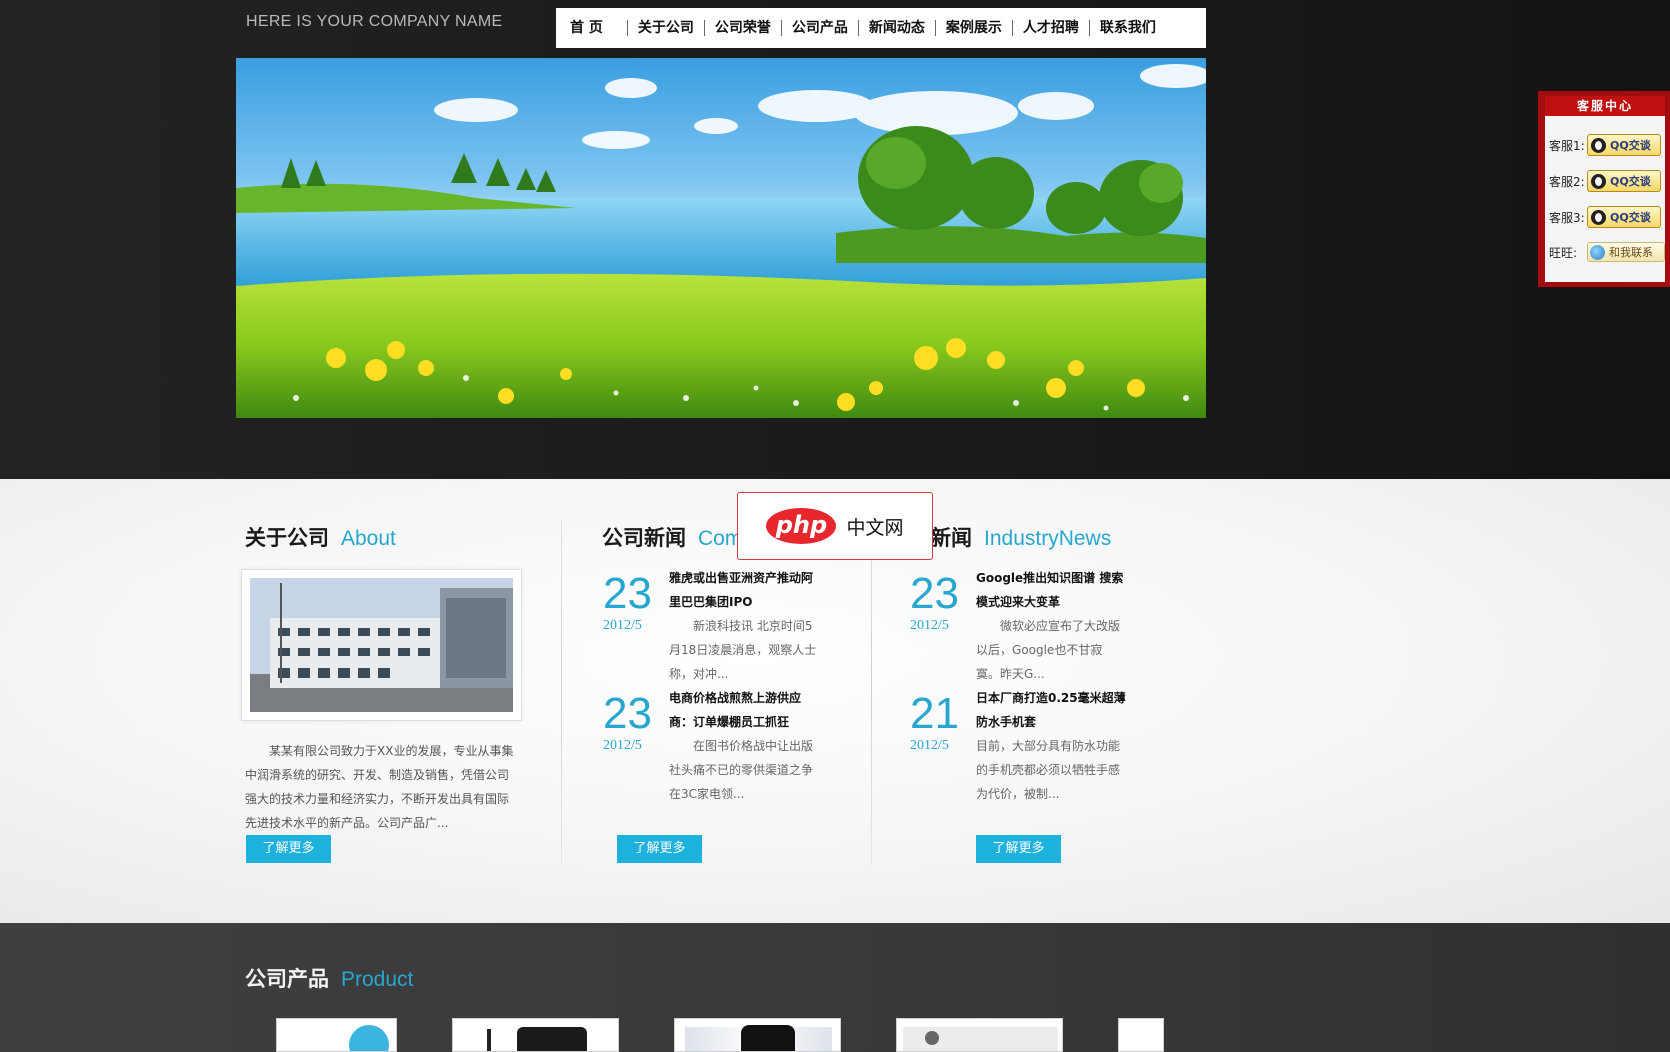 The width and height of the screenshot is (1670, 1052). What do you see at coordinates (743, 28) in the screenshot?
I see `nav-honor: 公司荣誉` at bounding box center [743, 28].